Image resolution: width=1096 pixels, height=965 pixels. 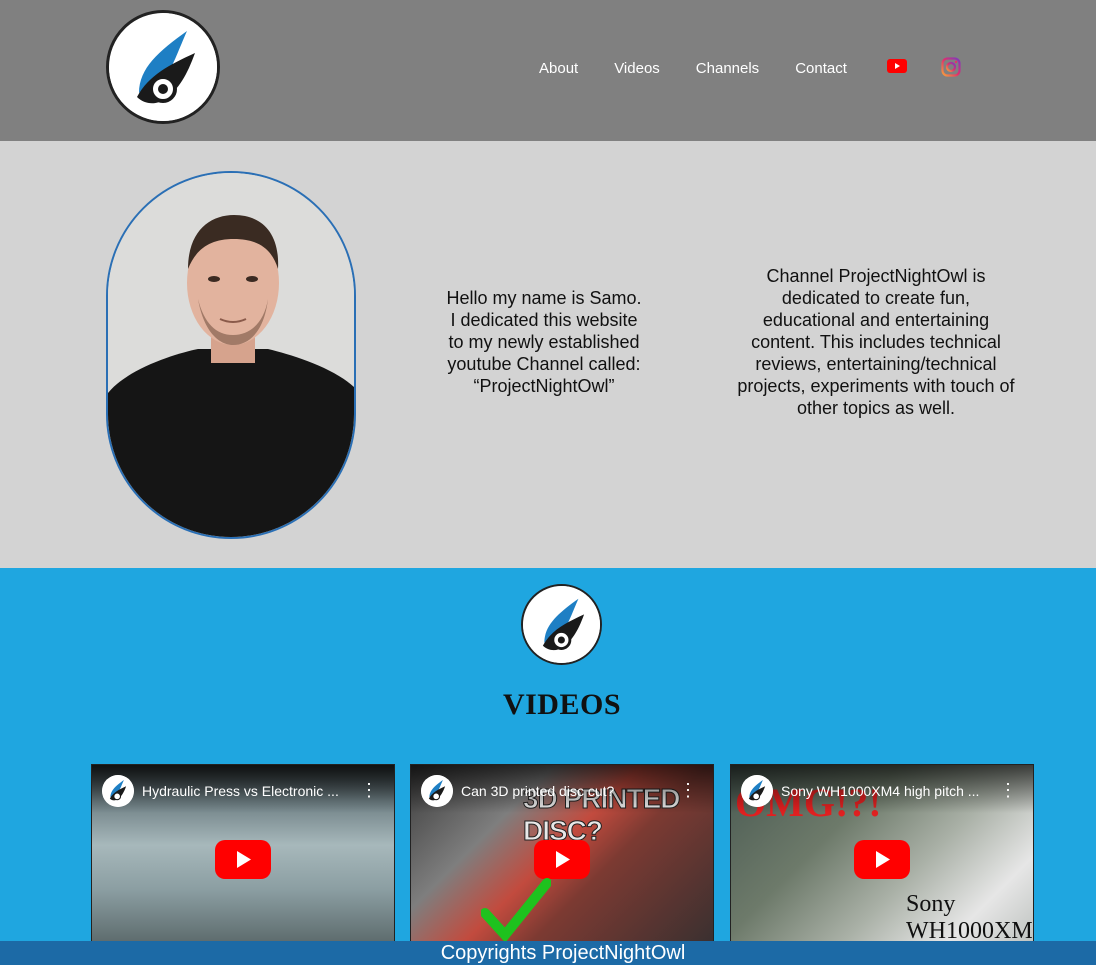 What do you see at coordinates (727, 68) in the screenshot?
I see `nav-channels: Channels` at bounding box center [727, 68].